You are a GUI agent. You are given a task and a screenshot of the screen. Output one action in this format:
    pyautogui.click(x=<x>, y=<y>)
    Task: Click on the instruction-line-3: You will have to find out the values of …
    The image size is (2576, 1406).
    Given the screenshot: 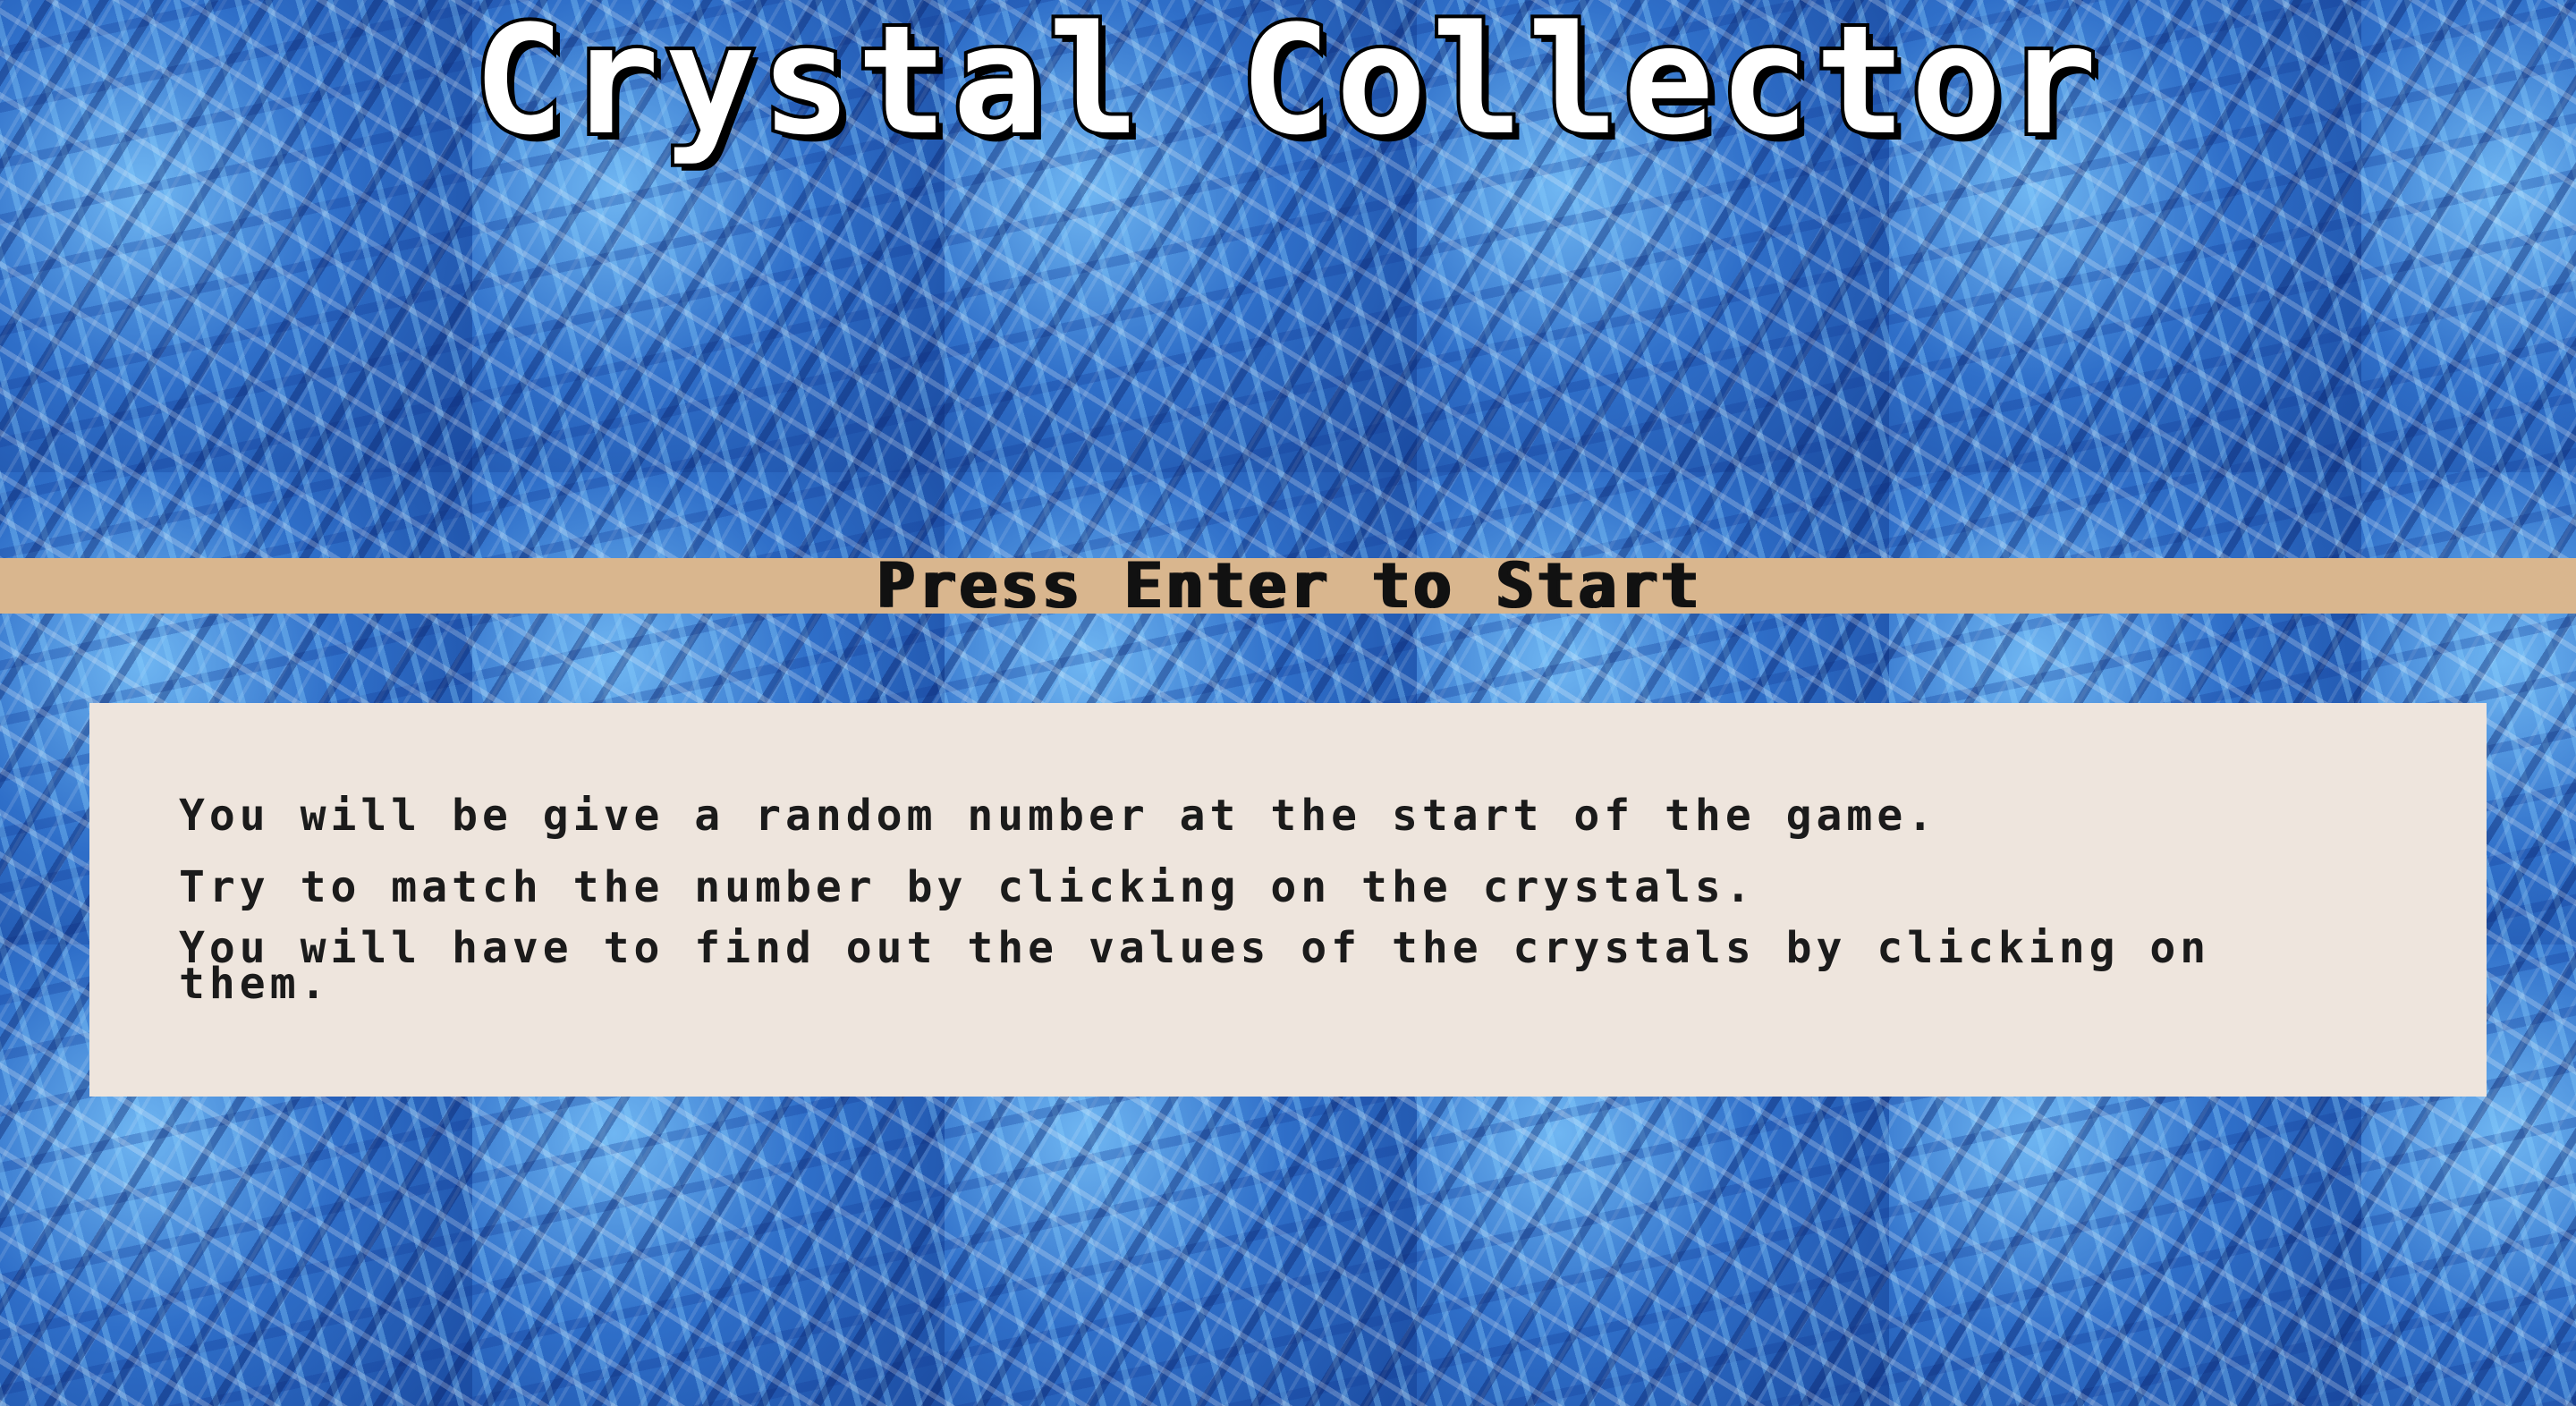 What is the action you would take?
    pyautogui.click(x=1195, y=966)
    